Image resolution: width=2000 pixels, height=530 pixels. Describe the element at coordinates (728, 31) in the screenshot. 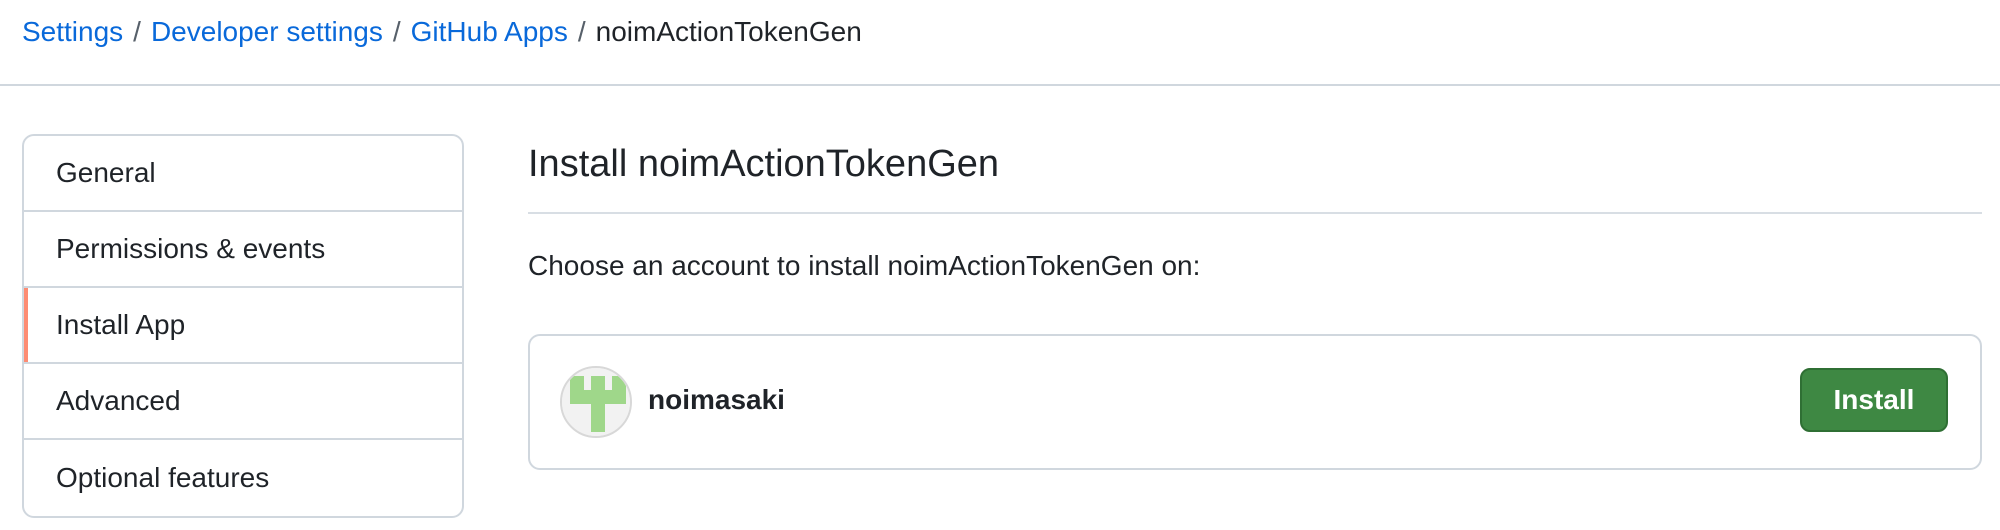

I see `breadcrumb-current-app: noimActionTokenGen` at that location.